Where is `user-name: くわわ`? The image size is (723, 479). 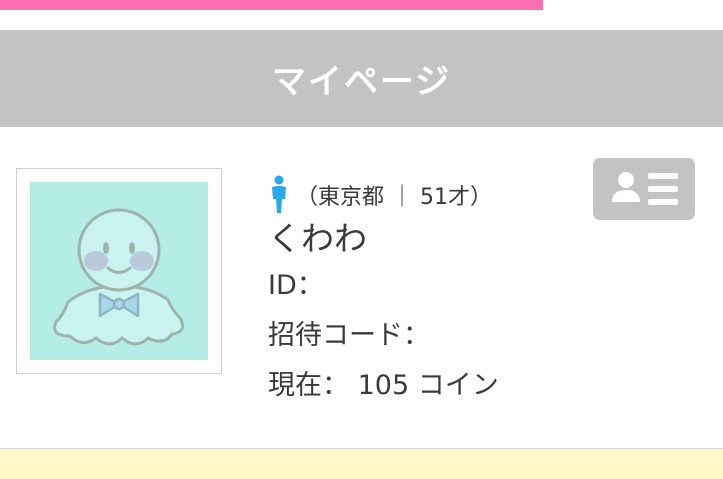 user-name: くわわ is located at coordinates (317, 238).